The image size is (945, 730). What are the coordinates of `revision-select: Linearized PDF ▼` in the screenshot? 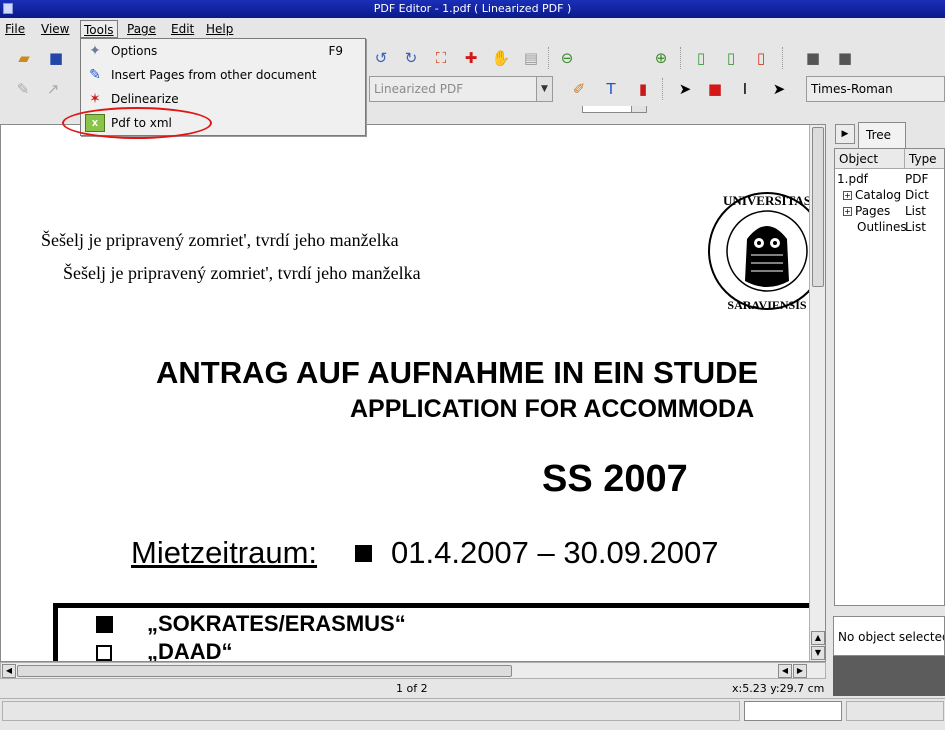 It's located at (461, 89).